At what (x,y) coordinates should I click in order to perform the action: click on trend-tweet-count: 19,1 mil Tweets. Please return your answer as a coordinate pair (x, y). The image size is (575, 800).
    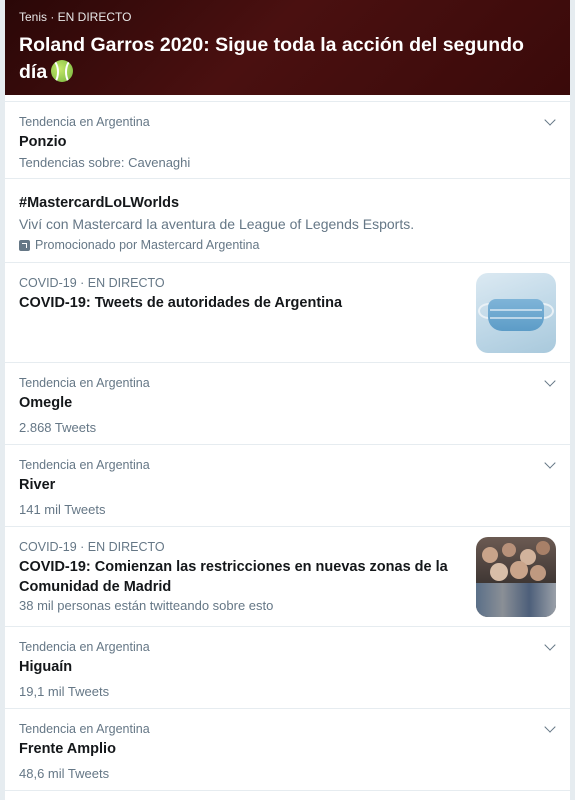
    Looking at the image, I should click on (64, 691).